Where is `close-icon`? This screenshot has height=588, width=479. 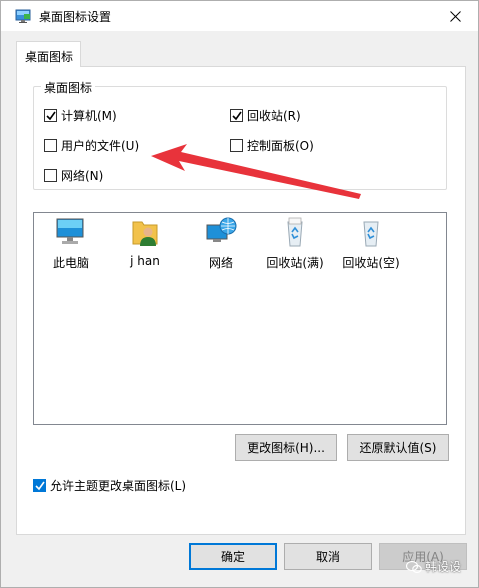 close-icon is located at coordinates (455, 16).